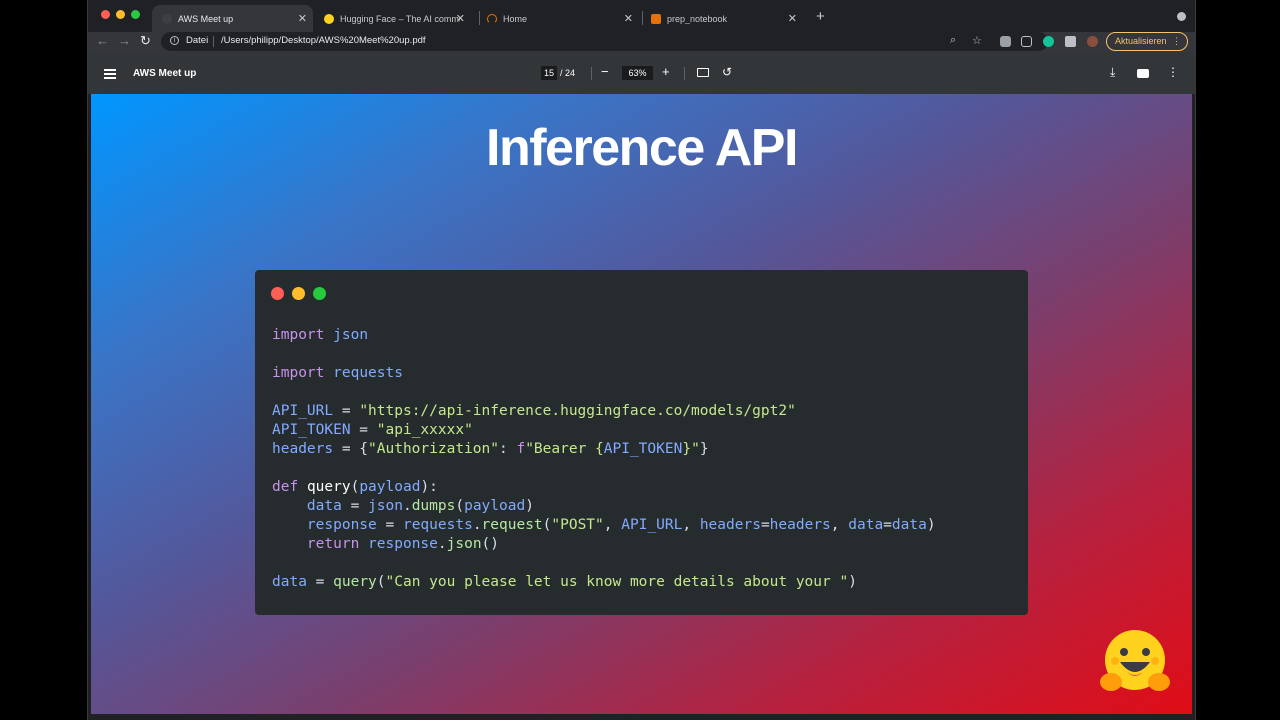 This screenshot has width=1280, height=720. I want to click on tab-title: Hugging Face – The AI commu, so click(400, 18).